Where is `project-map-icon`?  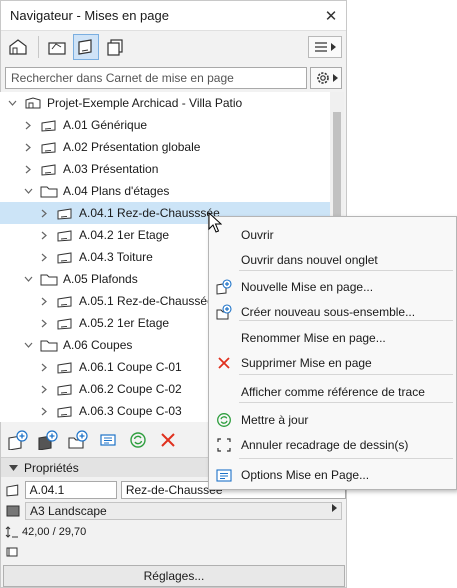
project-map-icon is located at coordinates (18, 47).